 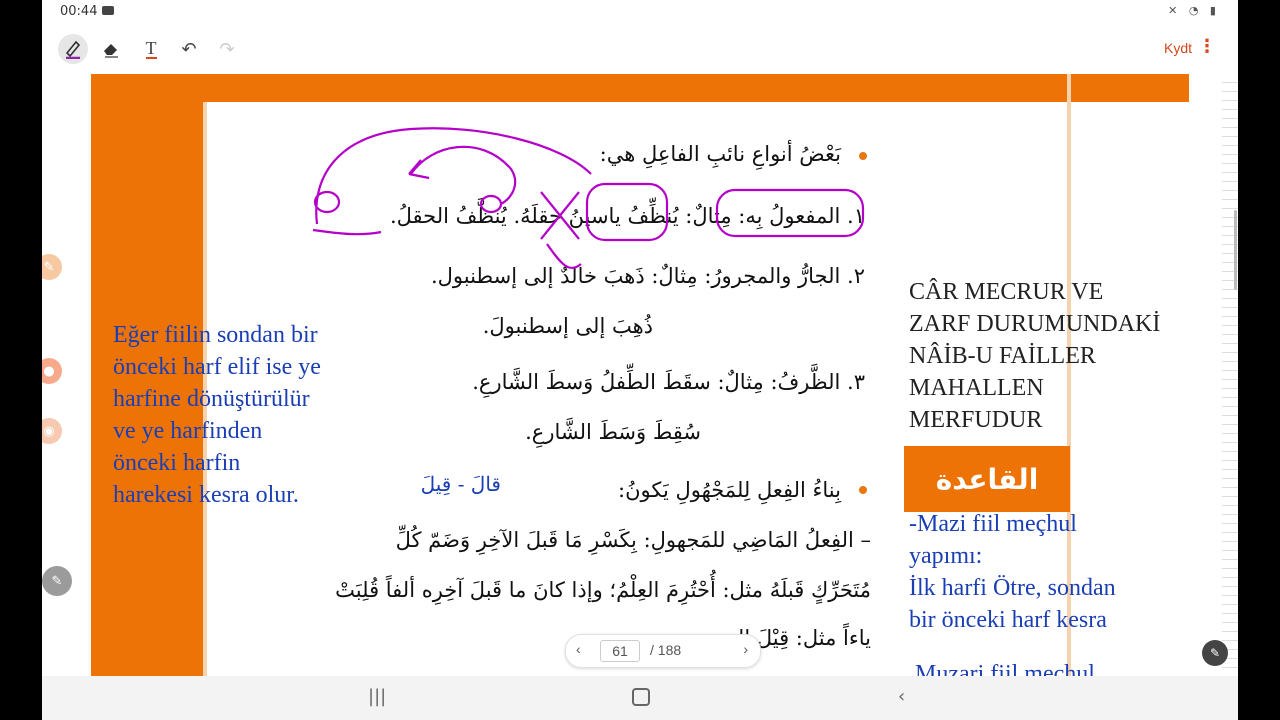 I want to click on ink-underline, so click(x=347, y=232).